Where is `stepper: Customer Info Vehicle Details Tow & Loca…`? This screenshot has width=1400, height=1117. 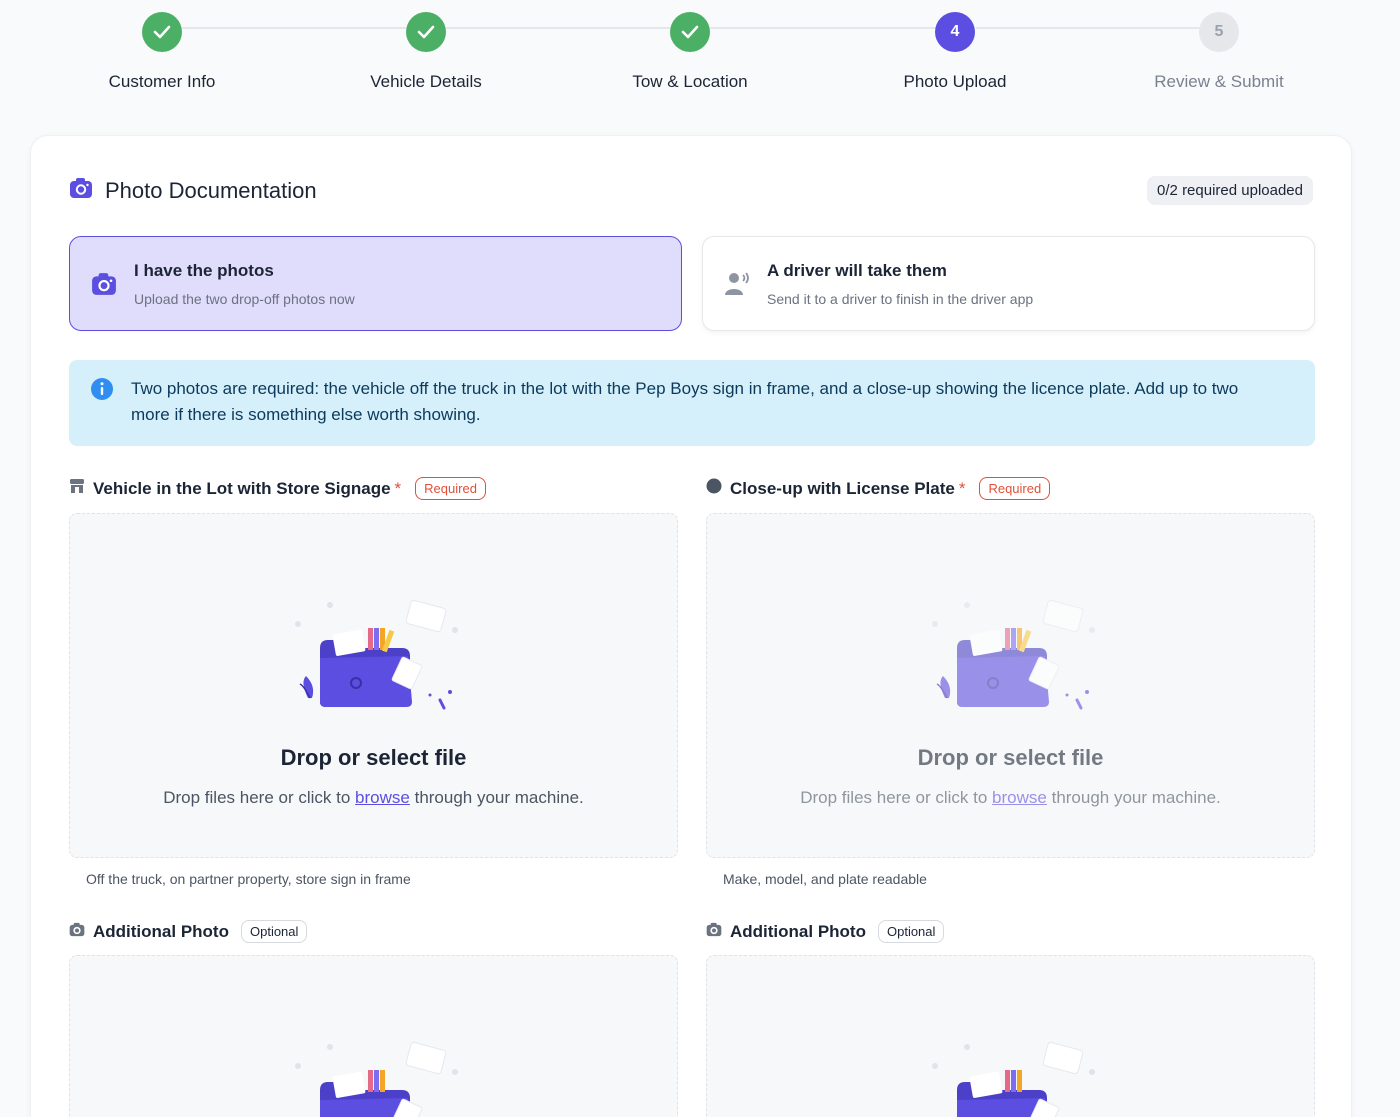
stepper: Customer Info Vehicle Details Tow & Loca… is located at coordinates (700, 60).